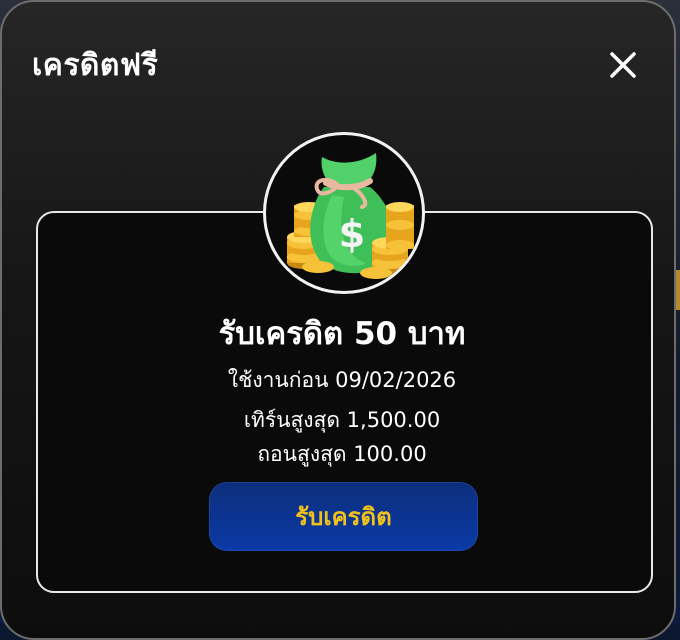  I want to click on close-button, so click(623, 65).